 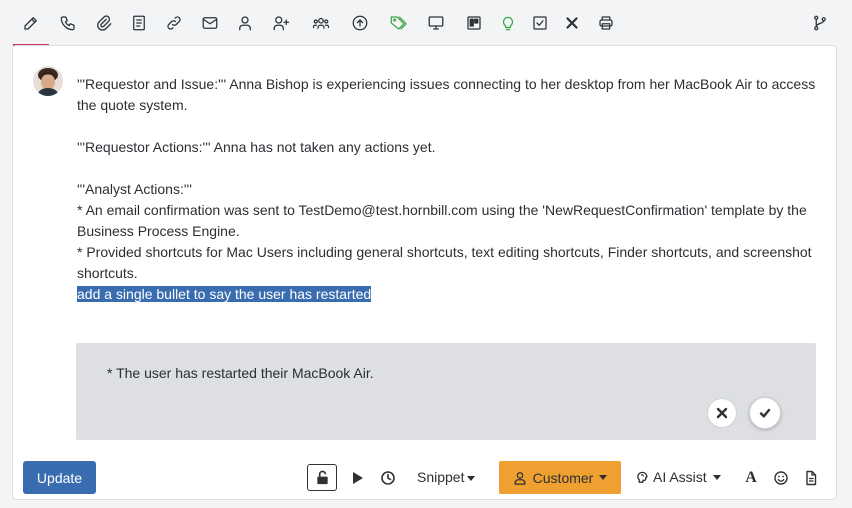 I want to click on font-icon: A, so click(x=751, y=477).